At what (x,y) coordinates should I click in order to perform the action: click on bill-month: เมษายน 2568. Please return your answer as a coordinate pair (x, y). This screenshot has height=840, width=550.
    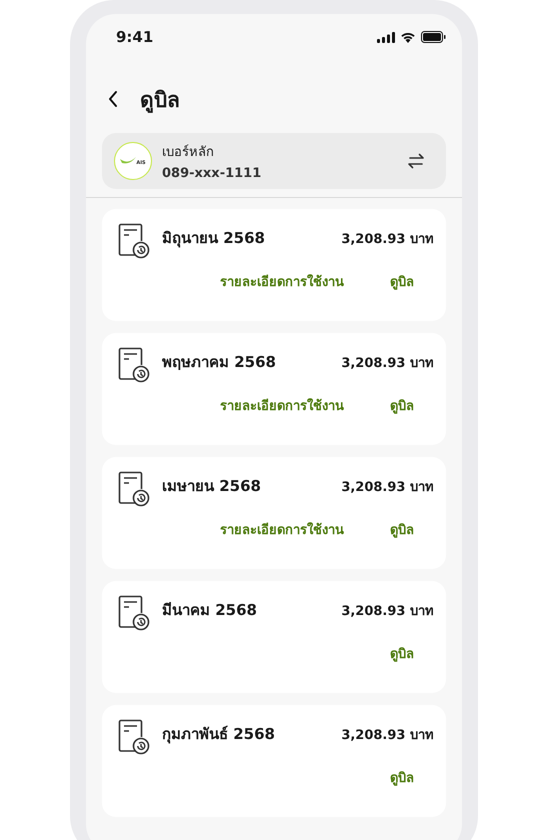
    Looking at the image, I should click on (212, 486).